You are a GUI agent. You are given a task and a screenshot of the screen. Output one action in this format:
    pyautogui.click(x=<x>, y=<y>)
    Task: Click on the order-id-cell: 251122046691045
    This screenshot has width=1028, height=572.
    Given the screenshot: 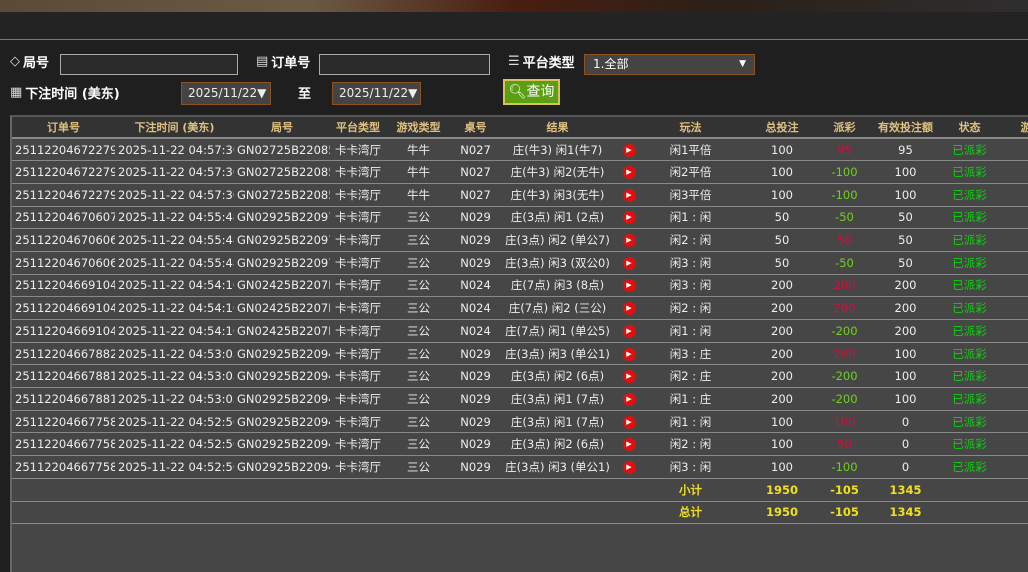 What is the action you would take?
    pyautogui.click(x=63, y=308)
    